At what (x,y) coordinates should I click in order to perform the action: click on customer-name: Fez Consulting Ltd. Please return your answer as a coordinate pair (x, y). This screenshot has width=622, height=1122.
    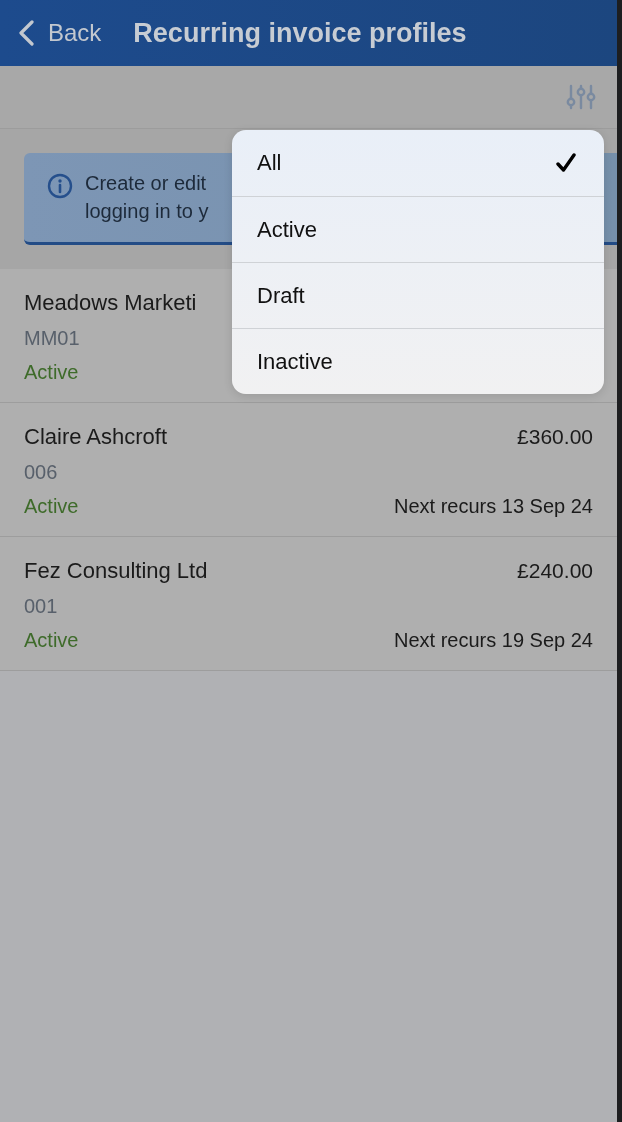
    Looking at the image, I should click on (116, 571).